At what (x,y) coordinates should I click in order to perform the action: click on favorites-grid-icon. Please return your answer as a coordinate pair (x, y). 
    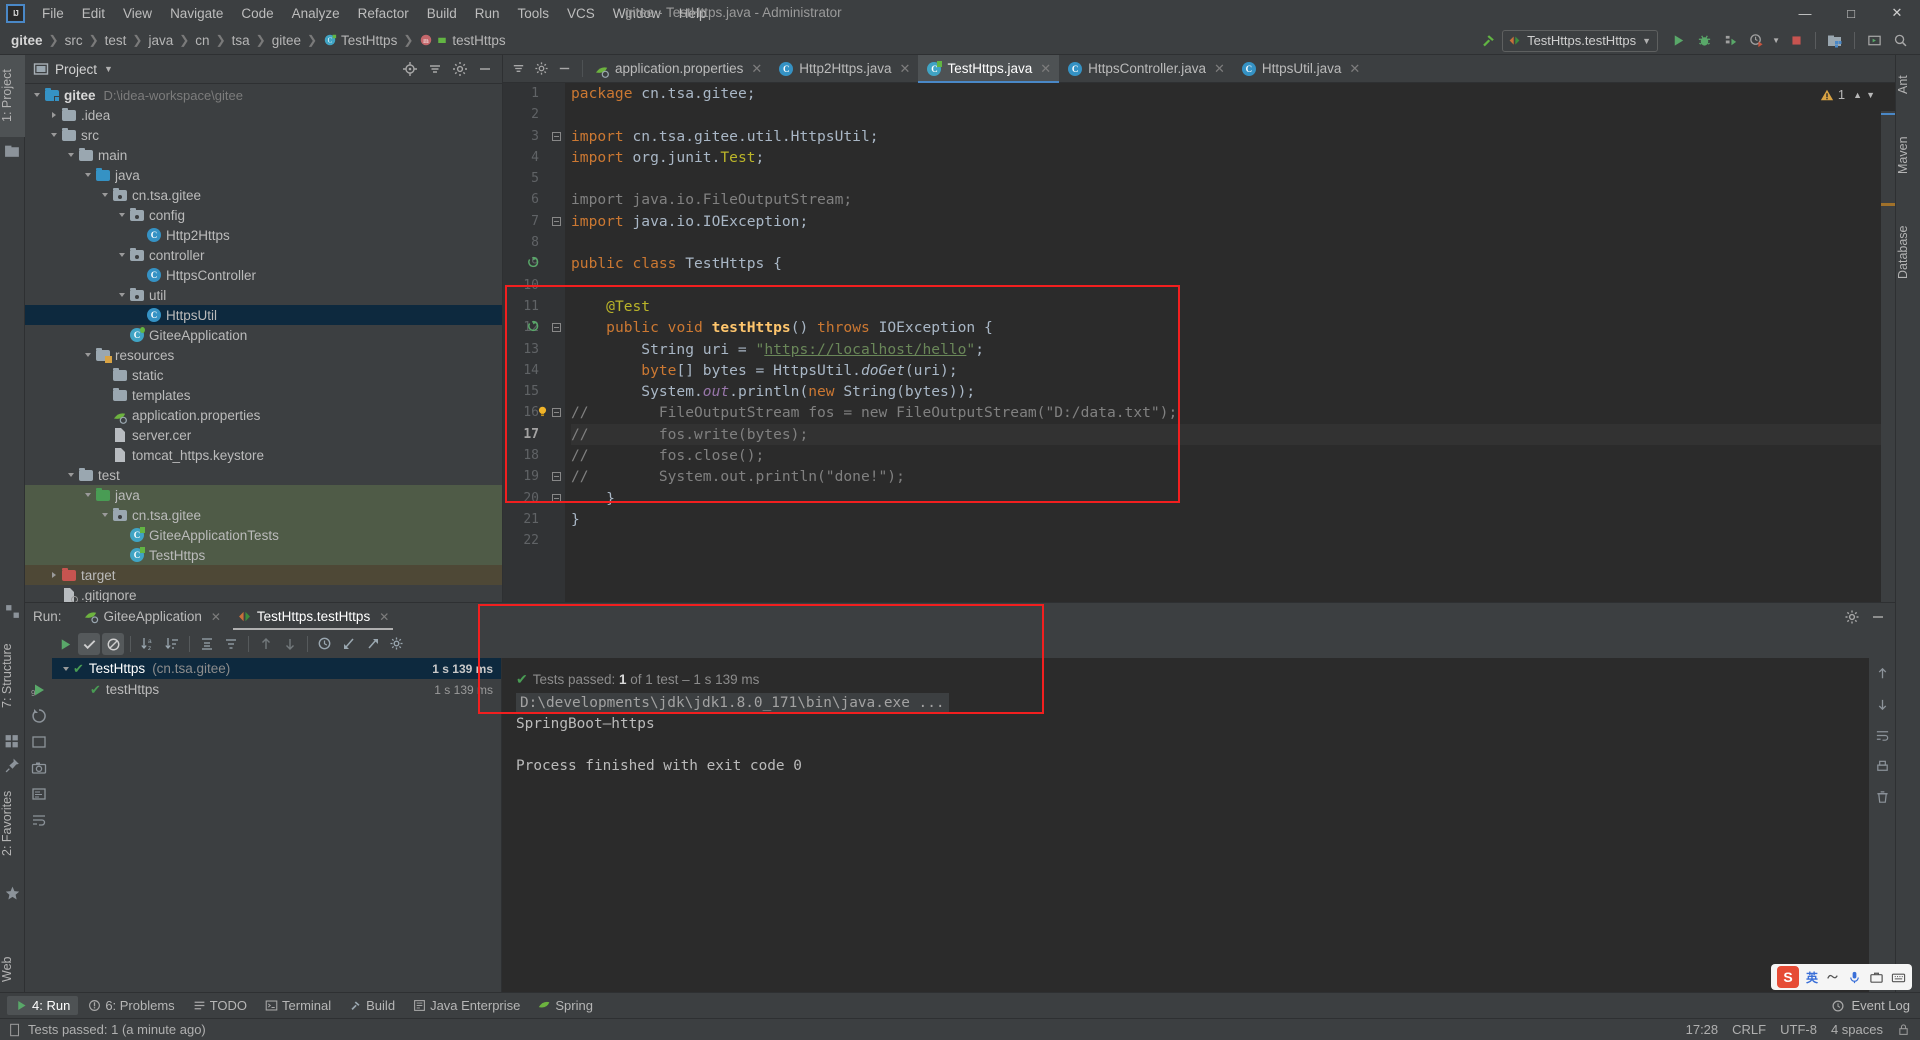
    Looking at the image, I should click on (12, 741).